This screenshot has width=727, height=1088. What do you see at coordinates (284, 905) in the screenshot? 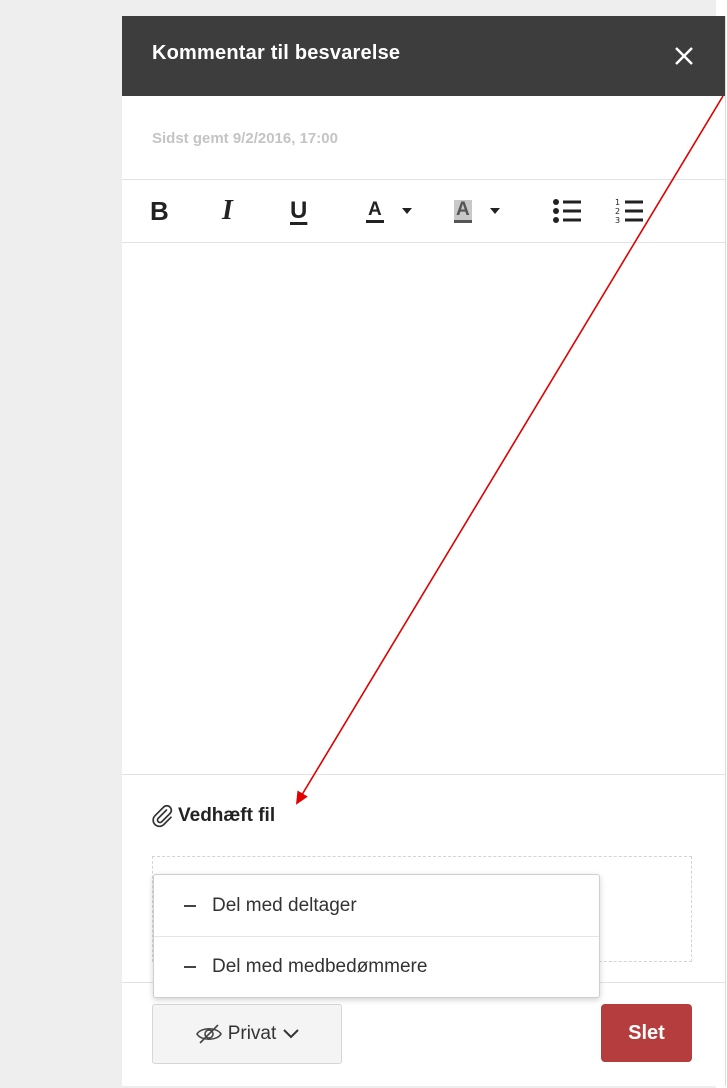
I see `menu-item-label: Del med deltager` at bounding box center [284, 905].